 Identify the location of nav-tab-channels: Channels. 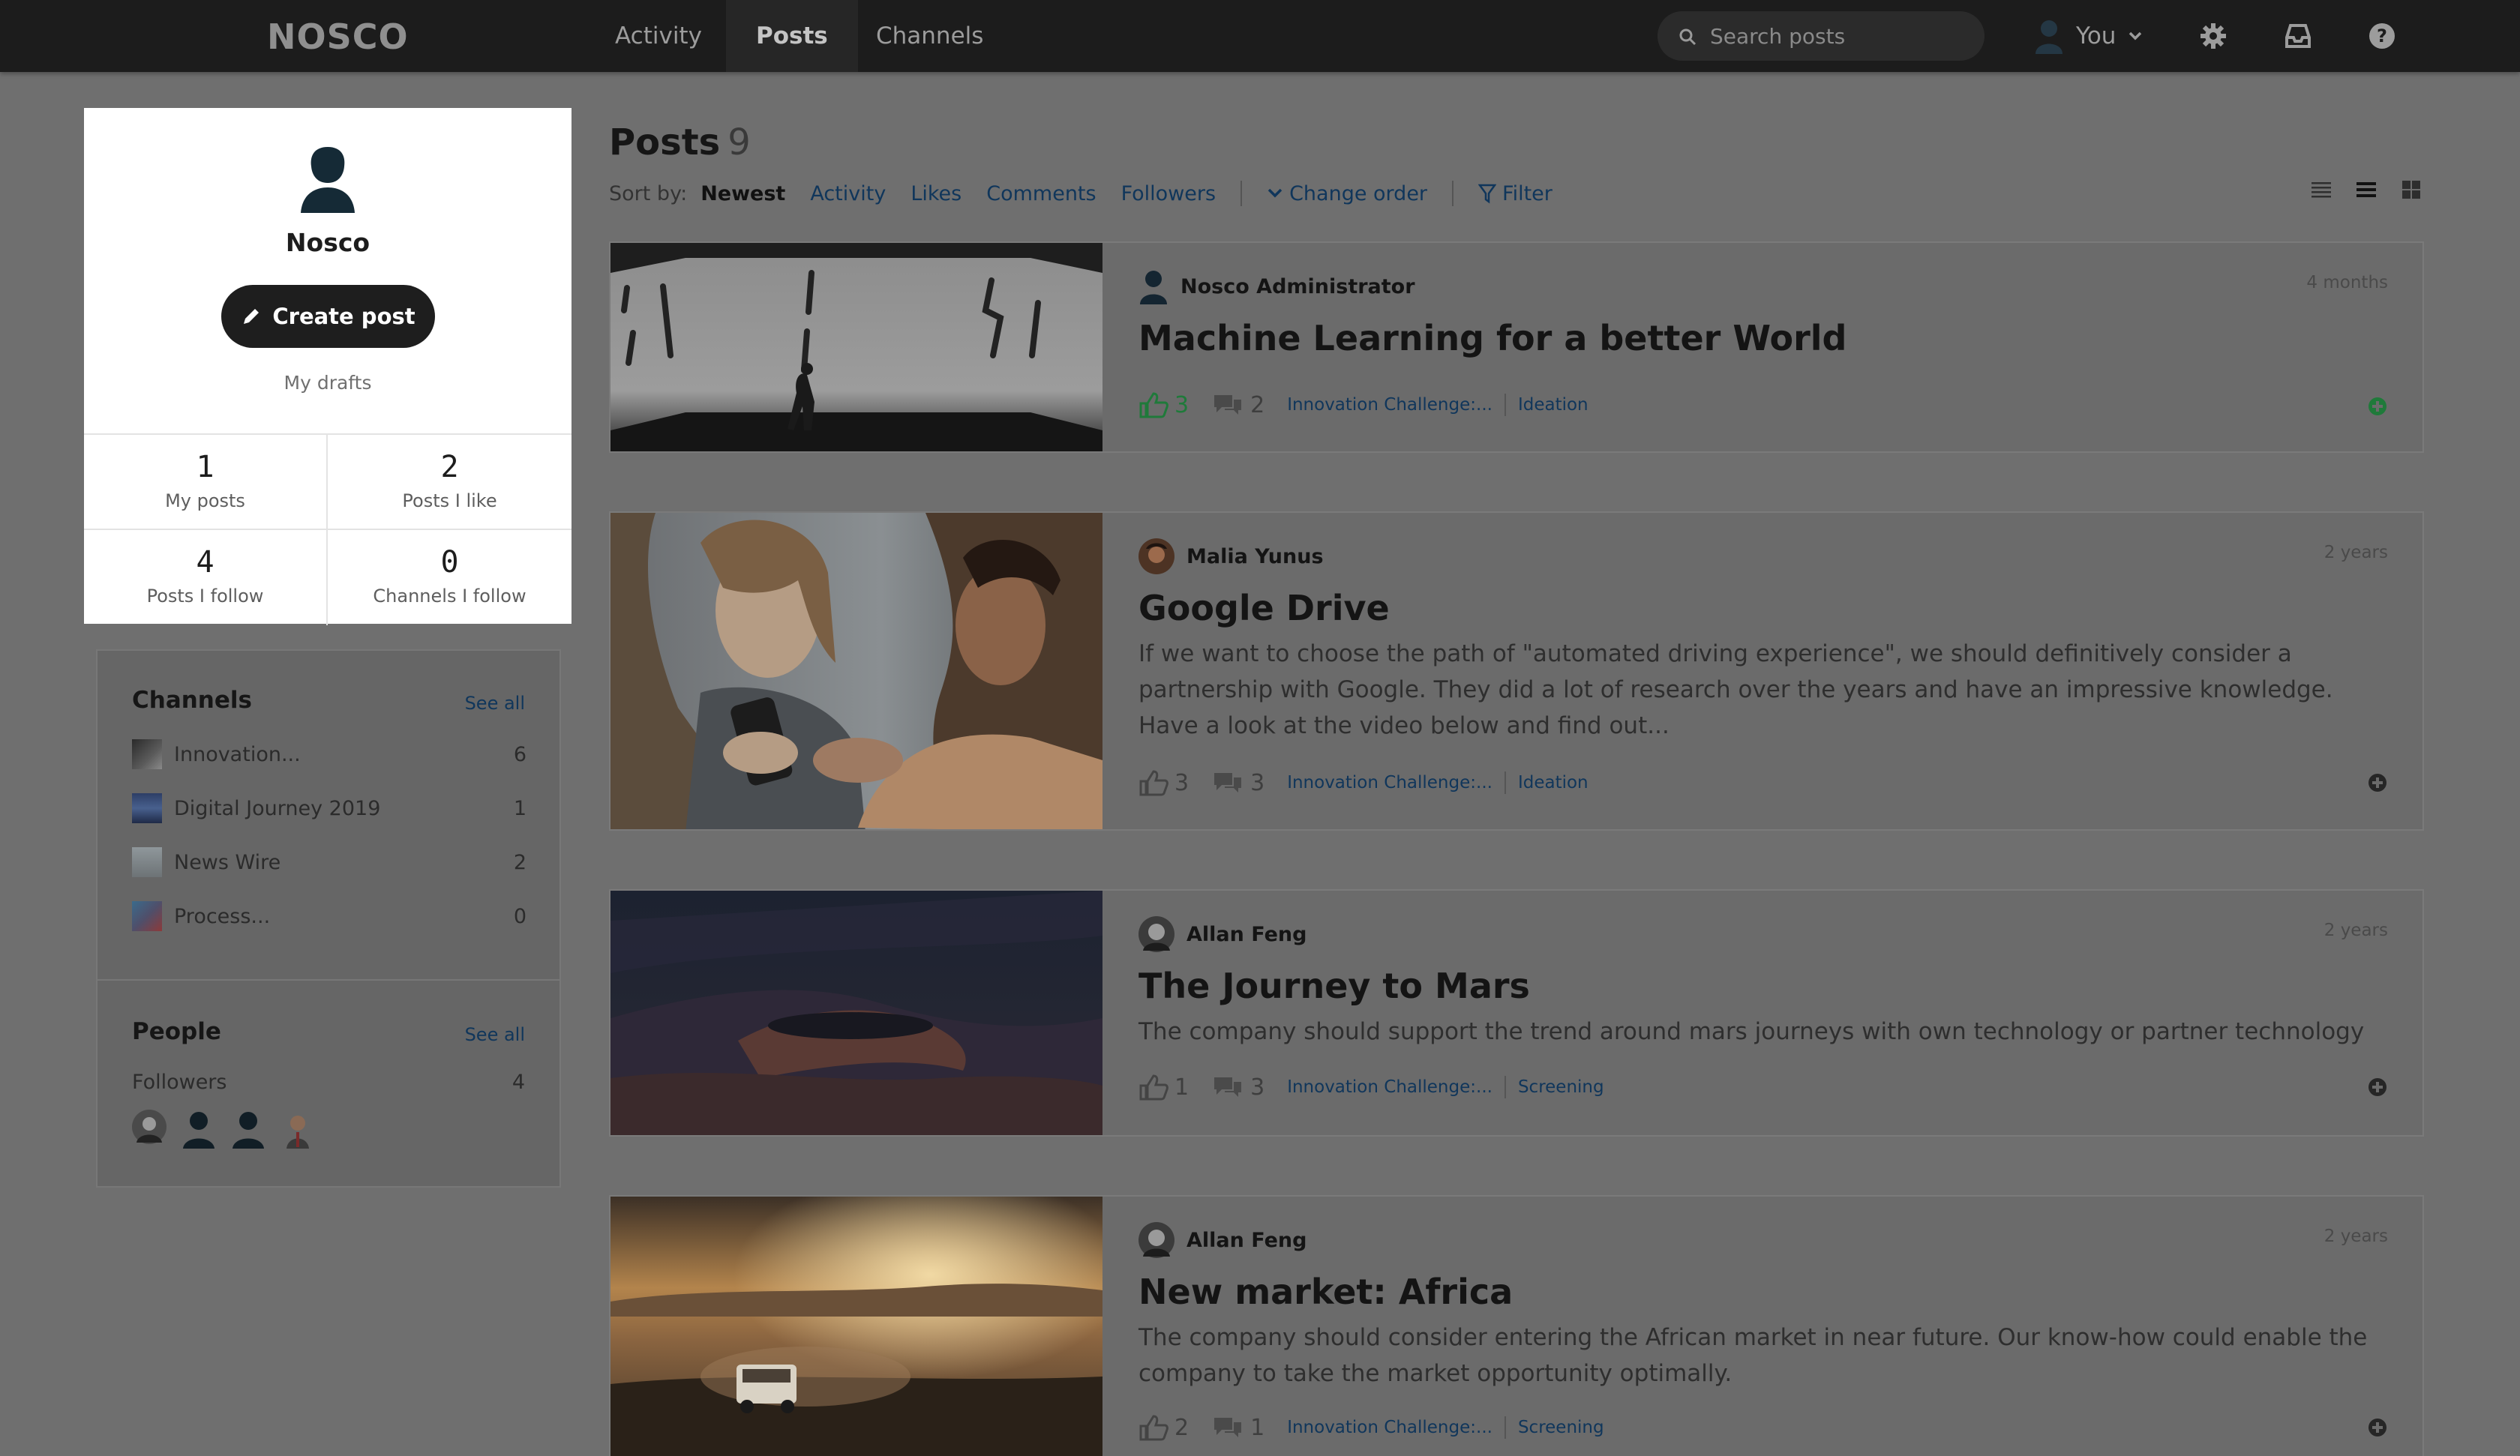
(929, 36).